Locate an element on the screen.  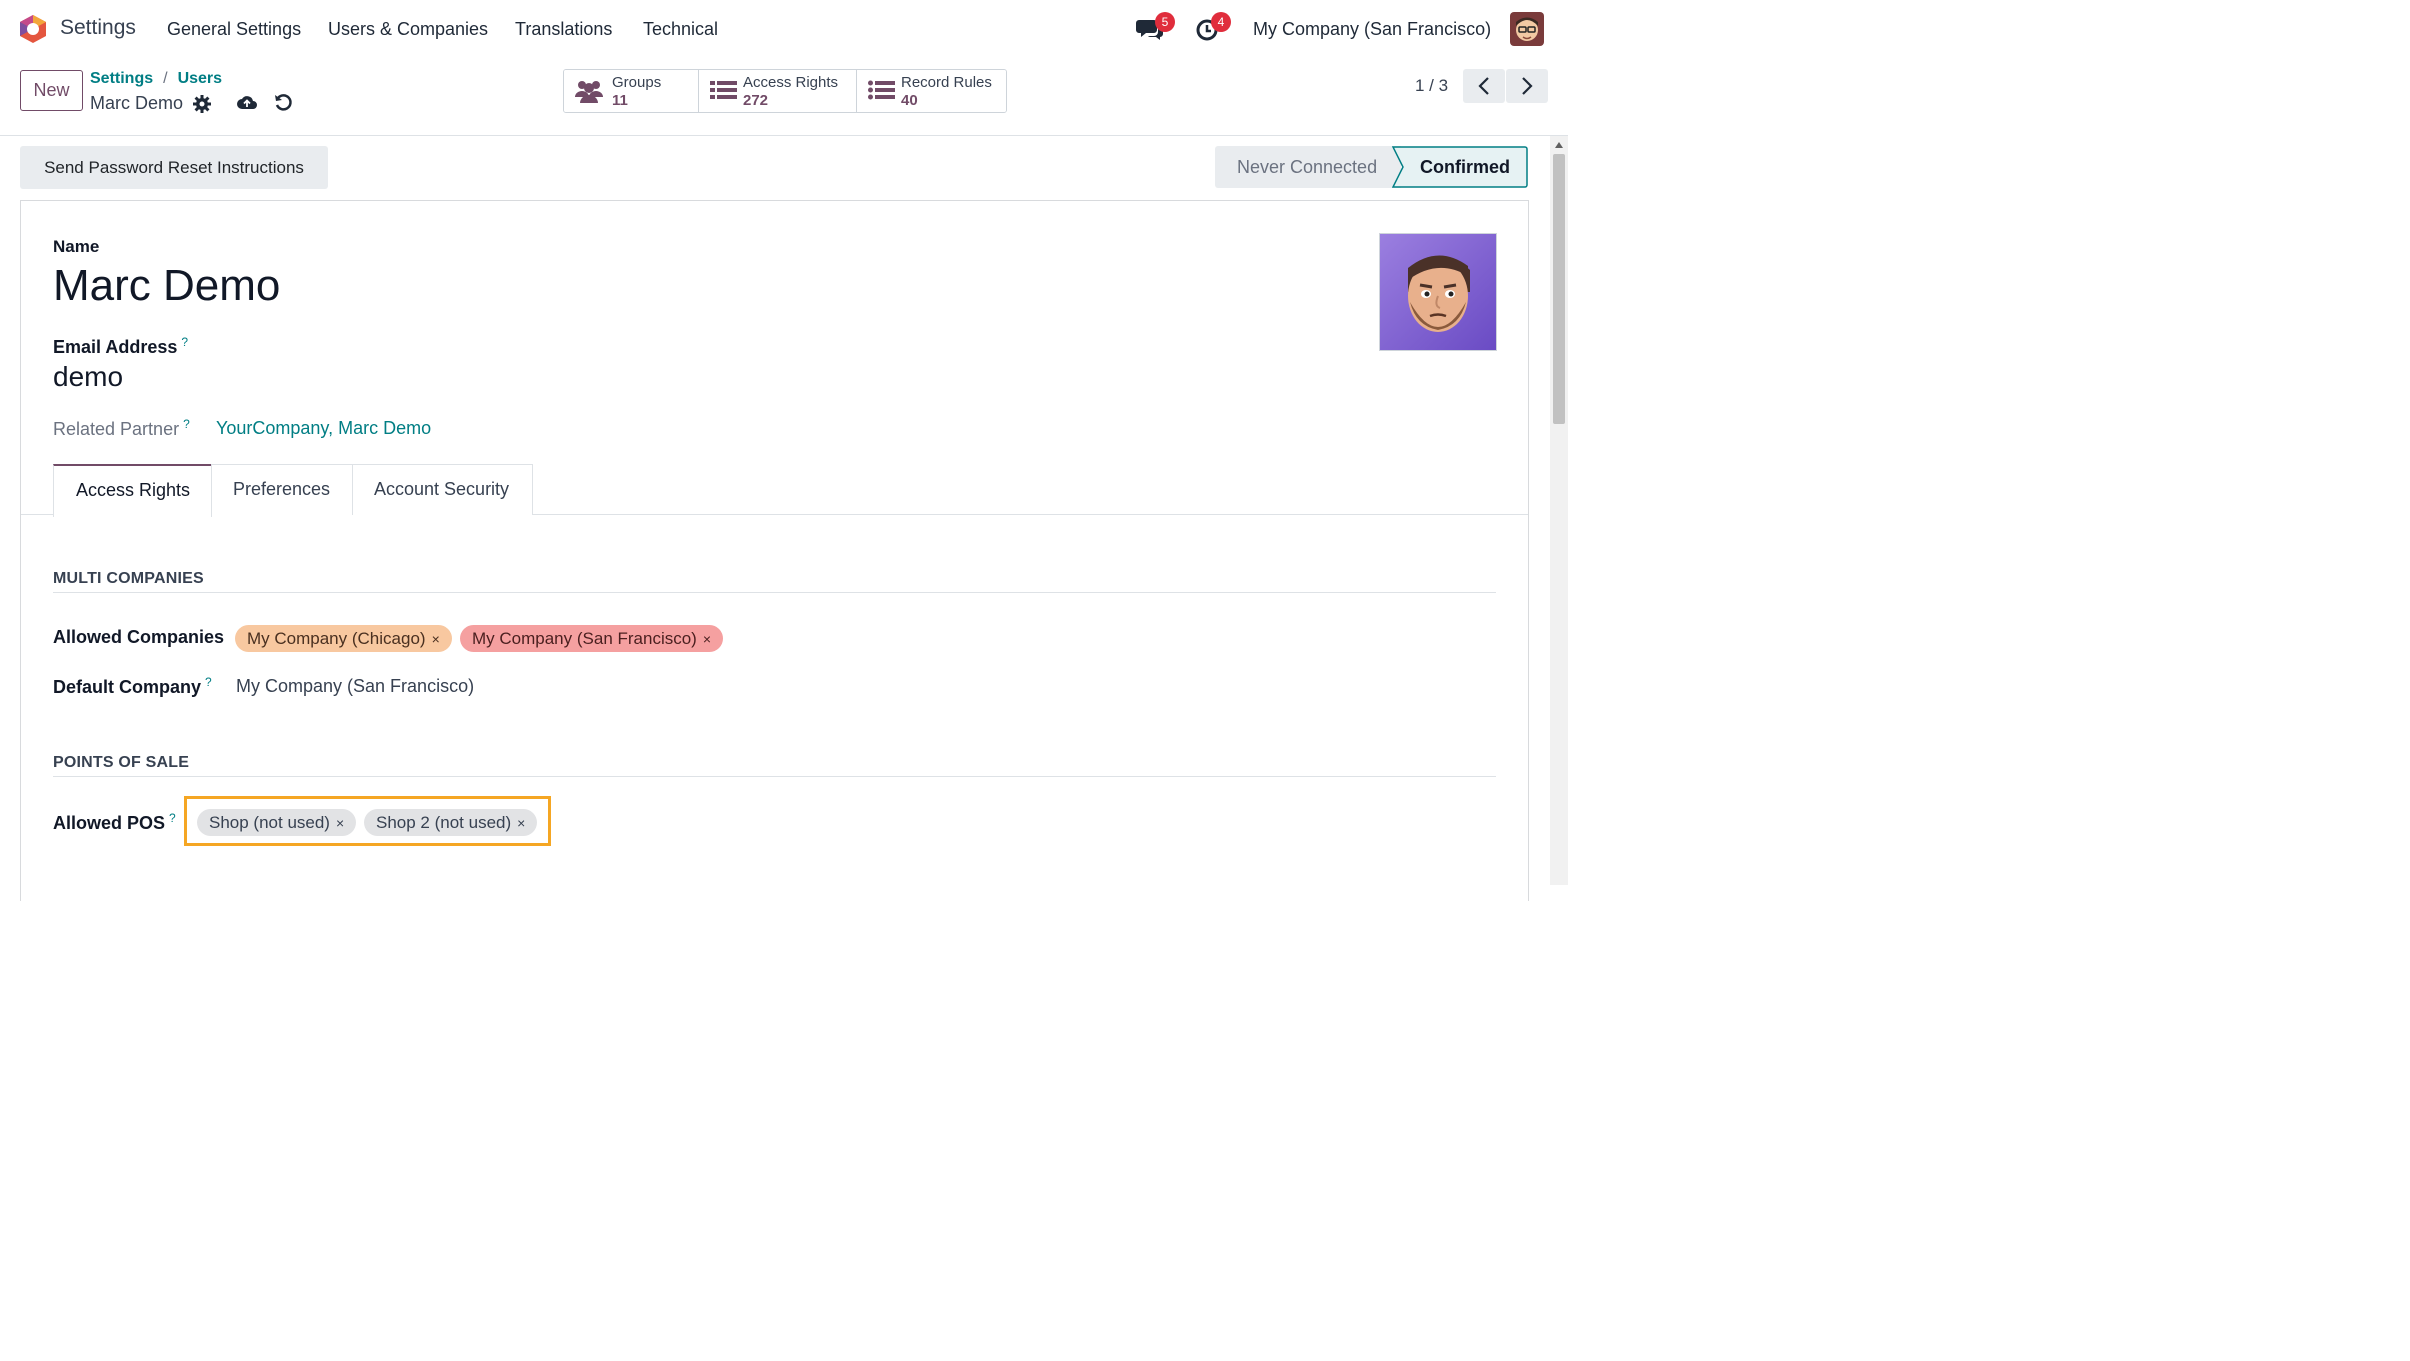
company-tag-san-francisco: My Company (San Francisco) × is located at coordinates (592, 638).